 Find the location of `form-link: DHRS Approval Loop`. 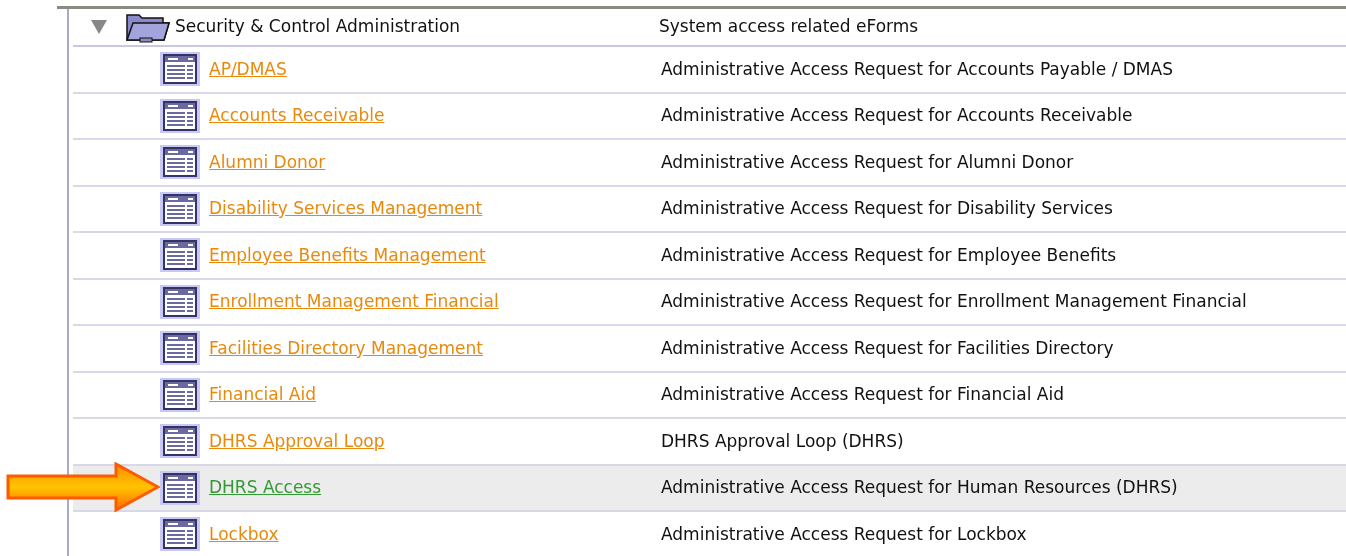

form-link: DHRS Approval Loop is located at coordinates (297, 440).